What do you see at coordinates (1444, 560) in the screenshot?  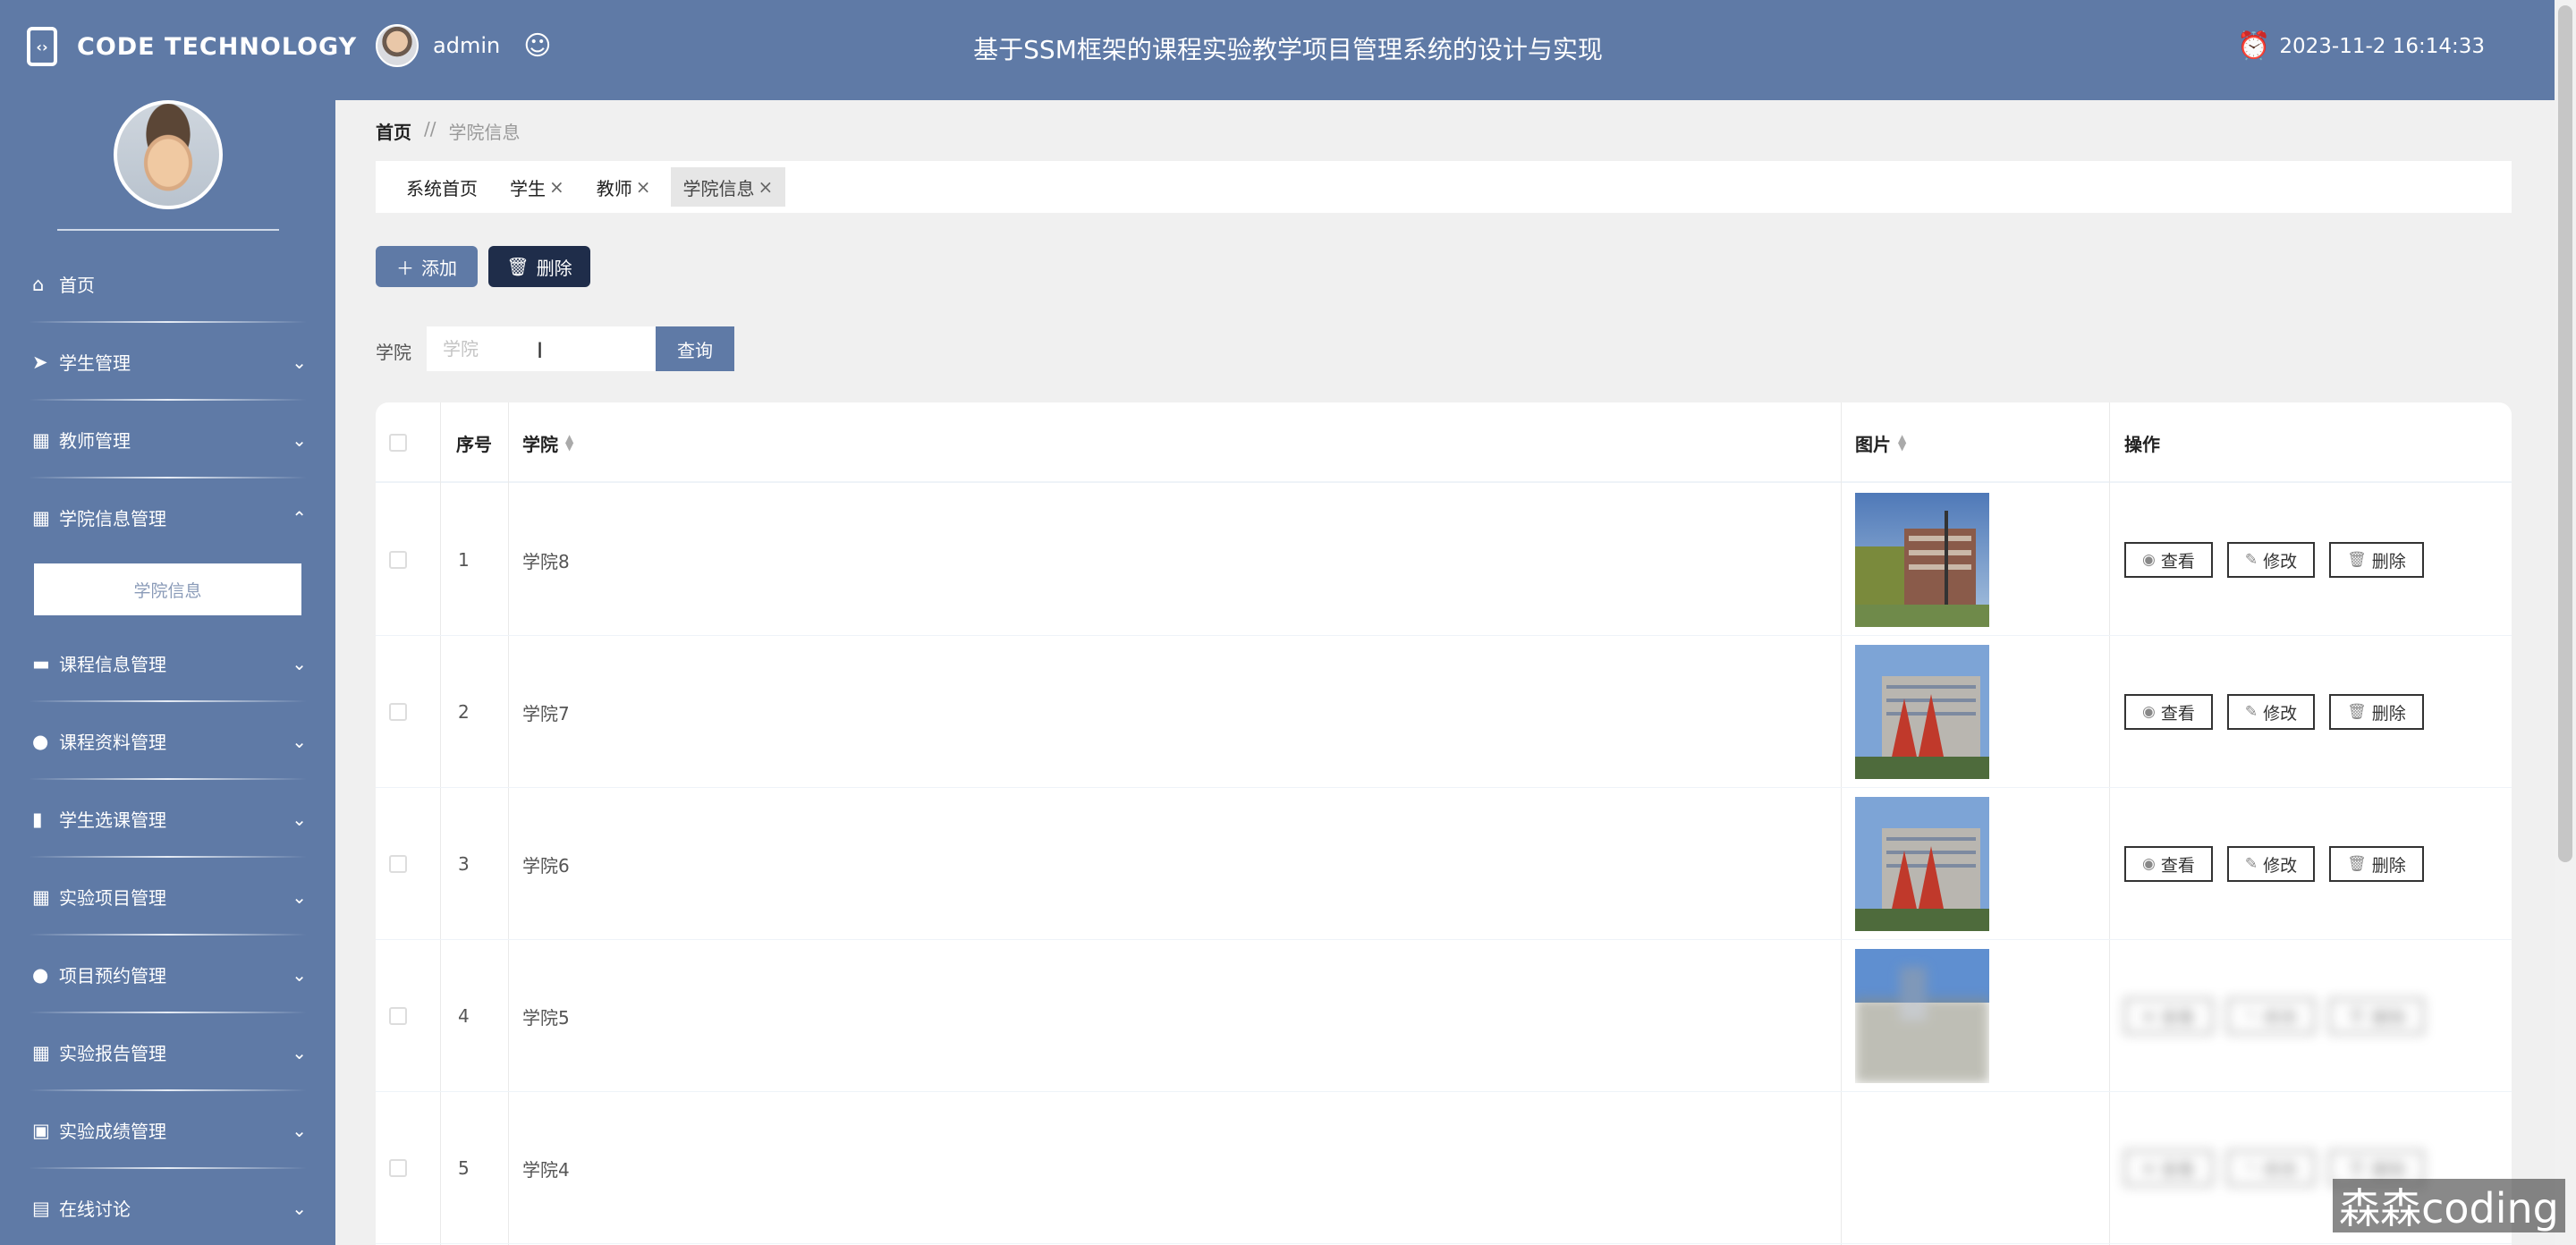 I see `table-row: 1 学院8 ◉ 查看 ✎ 修改 🗑 删除` at bounding box center [1444, 560].